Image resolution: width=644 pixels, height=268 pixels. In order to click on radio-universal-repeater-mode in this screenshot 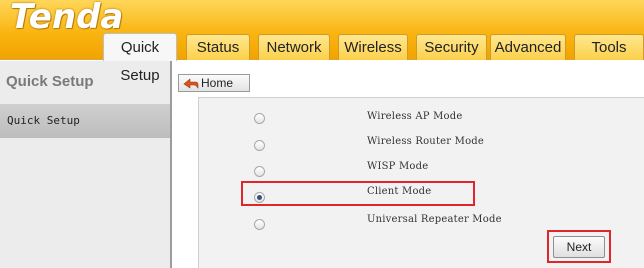, I will do `click(259, 224)`.